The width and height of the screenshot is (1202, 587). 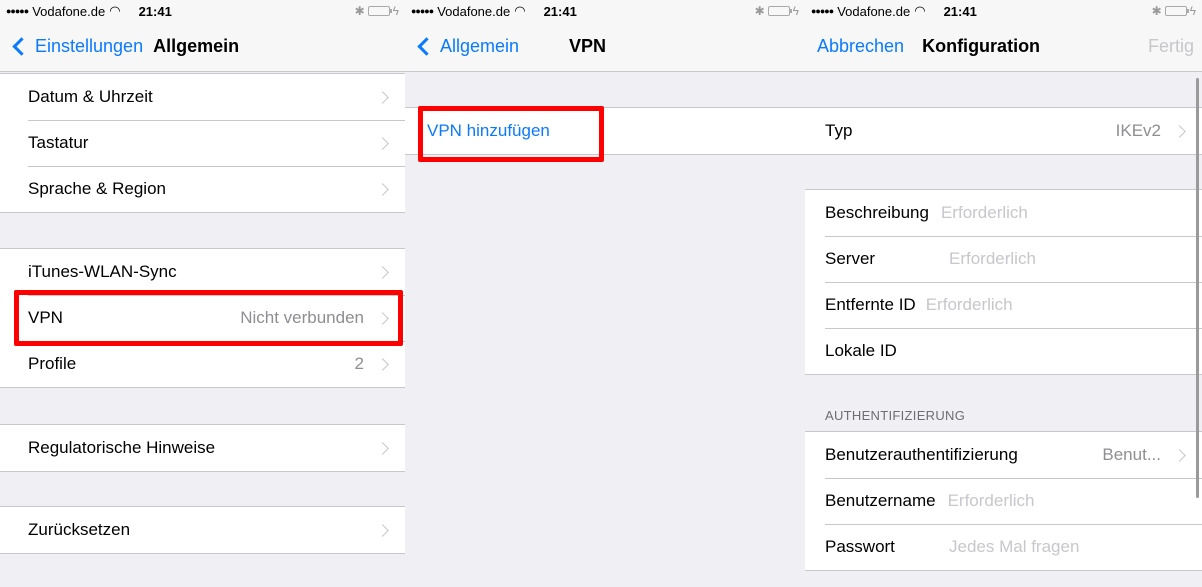 What do you see at coordinates (981, 46) in the screenshot?
I see `page-title: Konfiguration` at bounding box center [981, 46].